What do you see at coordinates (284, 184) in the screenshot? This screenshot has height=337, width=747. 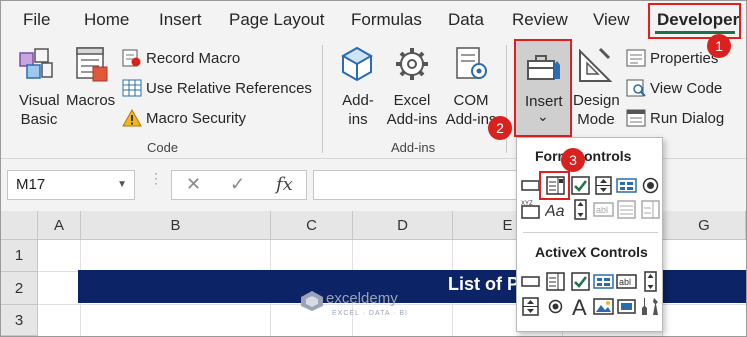 I see `insert-function-icon: fx` at bounding box center [284, 184].